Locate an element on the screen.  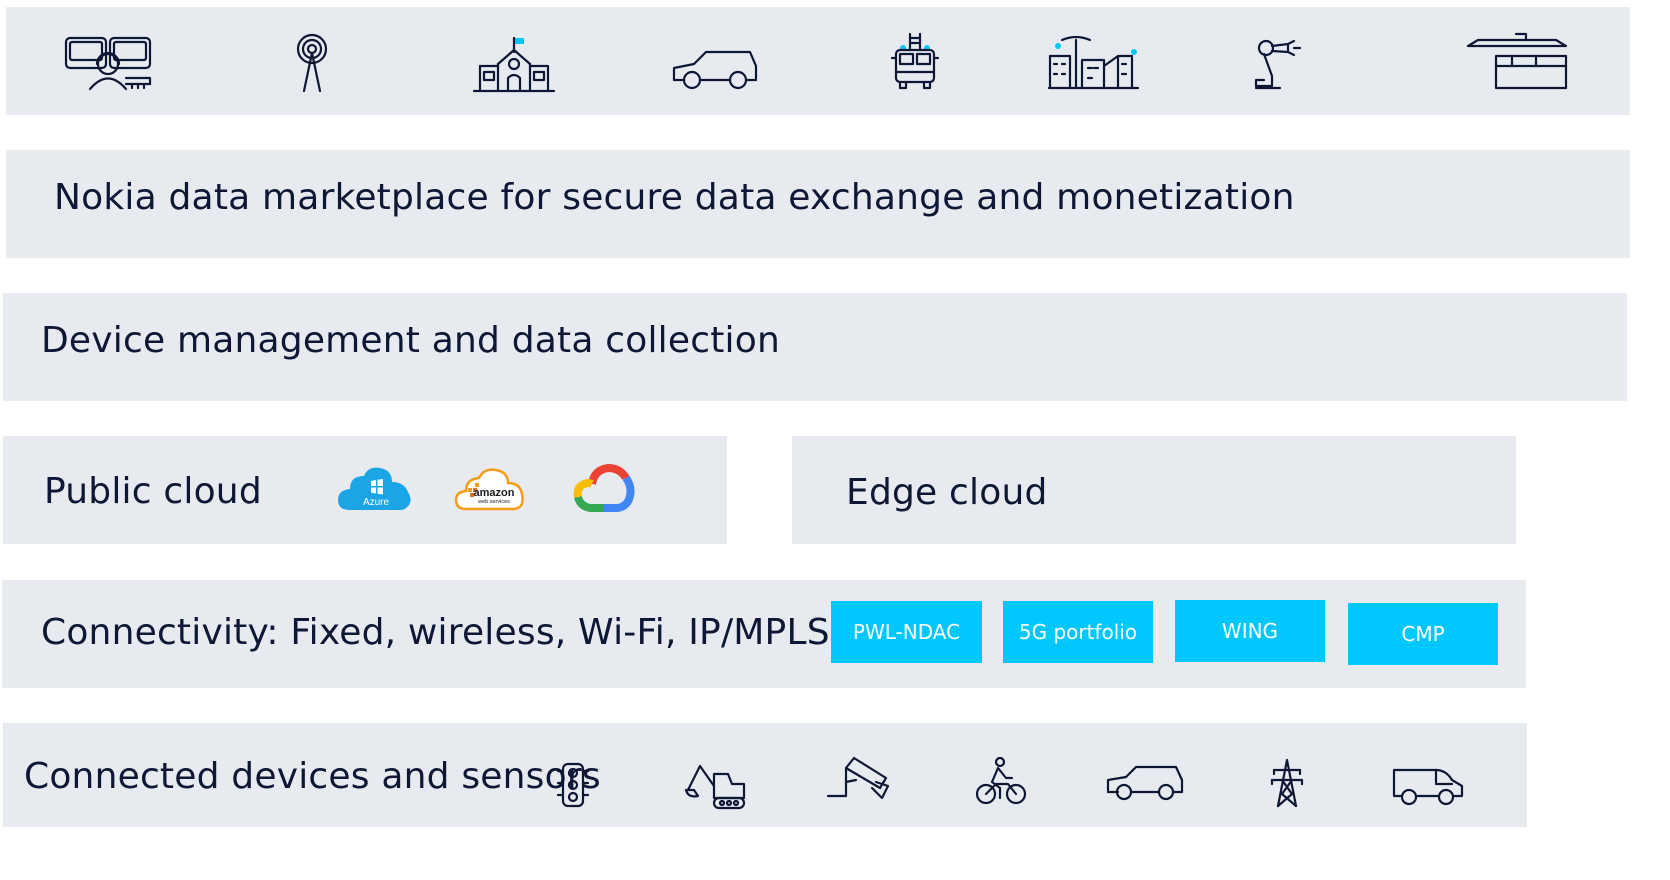
chip-cmp: CMP is located at coordinates (1423, 634).